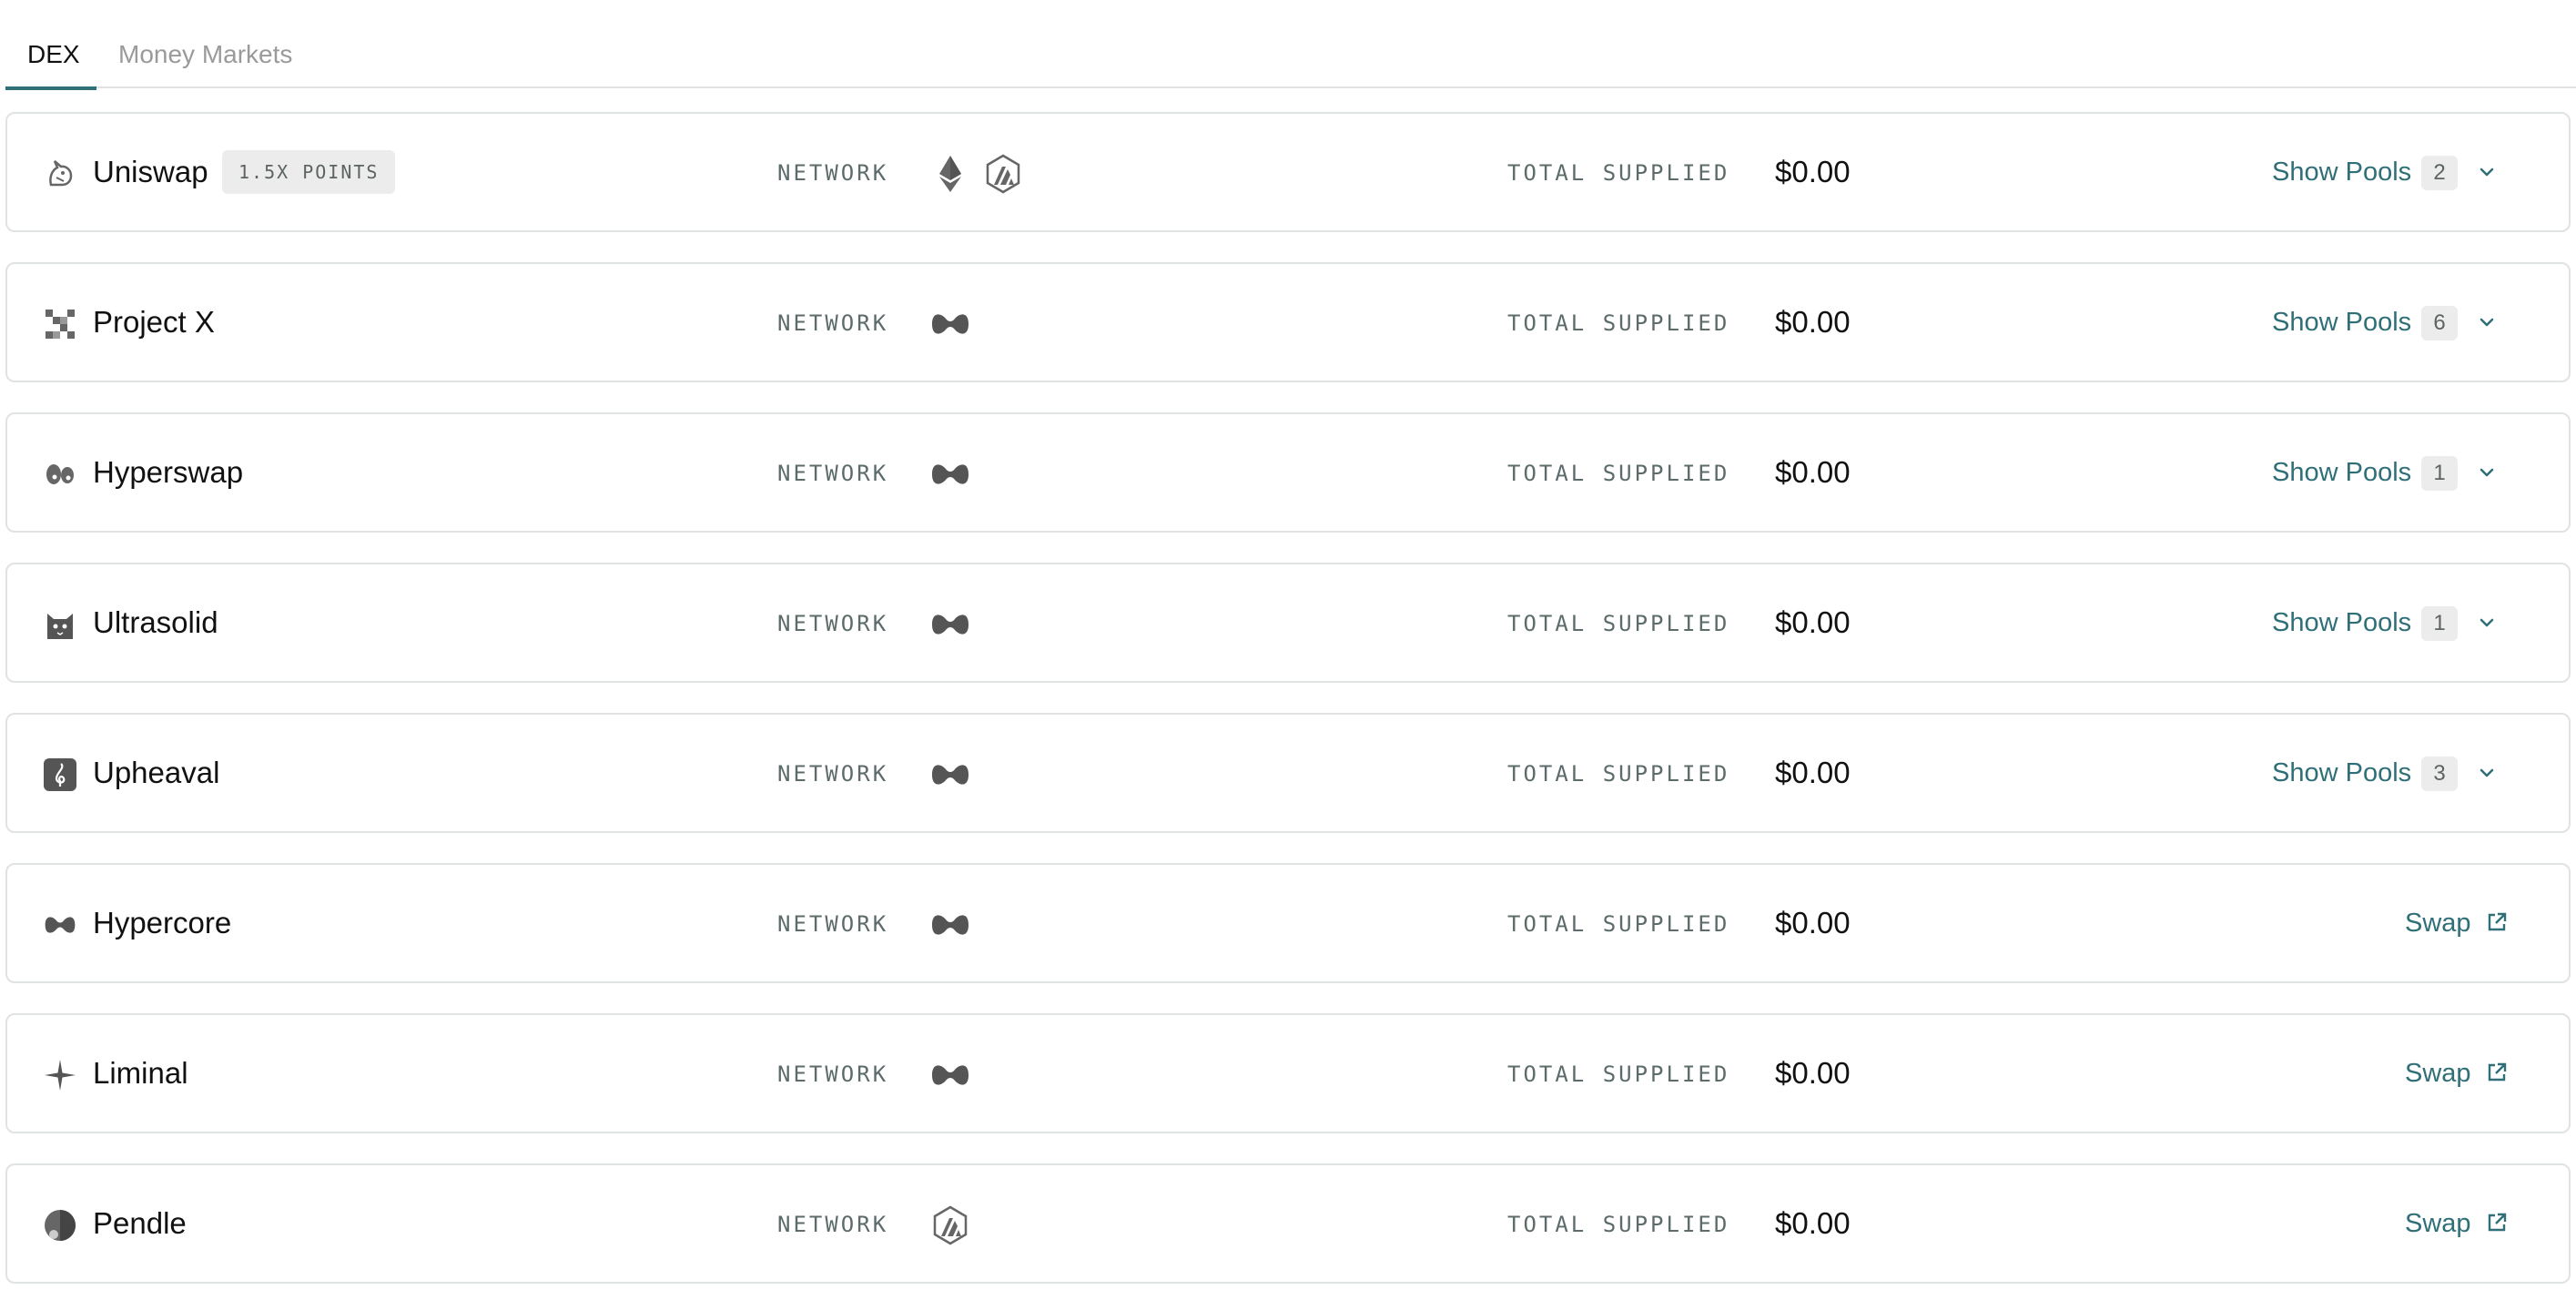 The width and height of the screenshot is (2576, 1300). I want to click on tab-bar: DEX Money Markets, so click(1290, 45).